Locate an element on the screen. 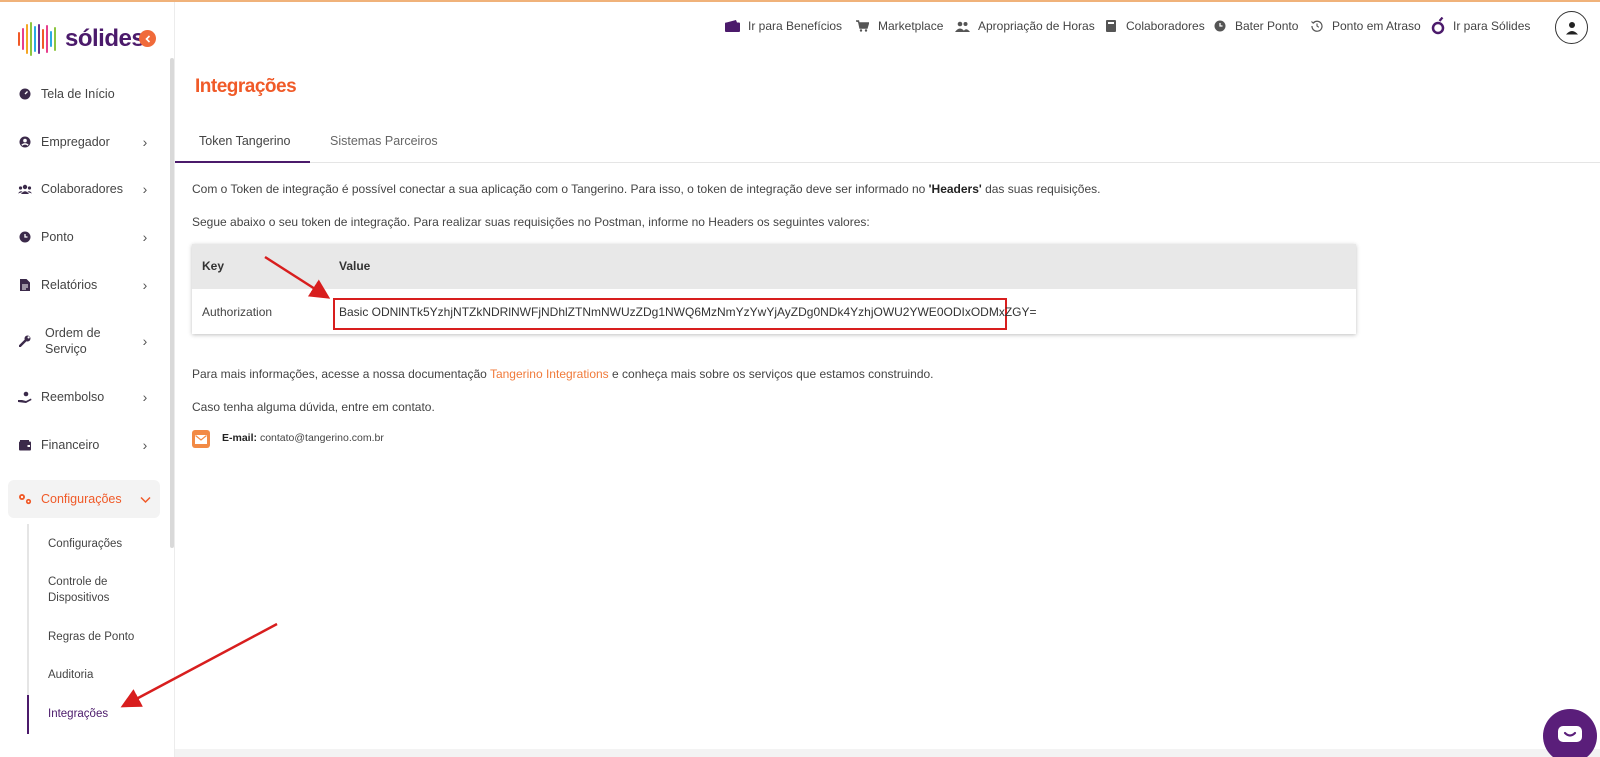 The width and height of the screenshot is (1600, 757). chat-bubble-icon is located at coordinates (1570, 734).